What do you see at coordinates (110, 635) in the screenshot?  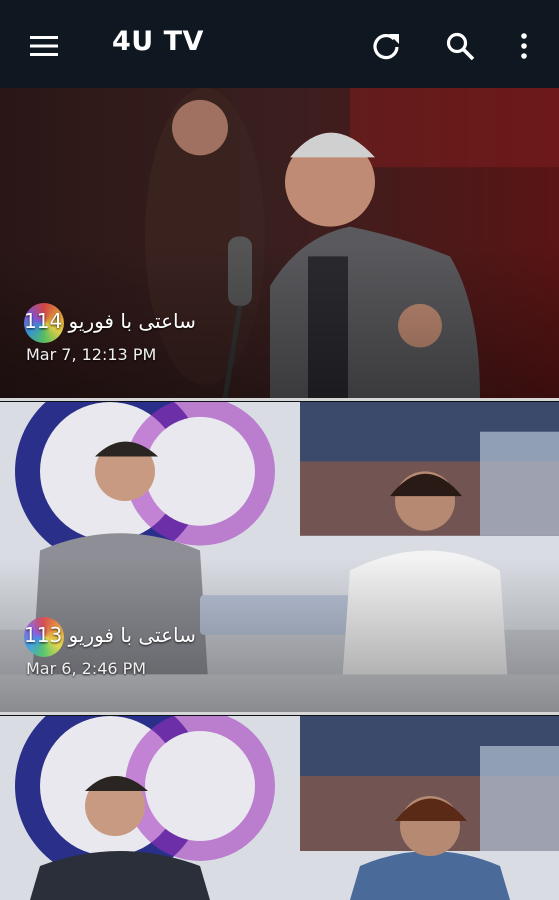 I see `video-title: ساعتی با فوریو 113` at bounding box center [110, 635].